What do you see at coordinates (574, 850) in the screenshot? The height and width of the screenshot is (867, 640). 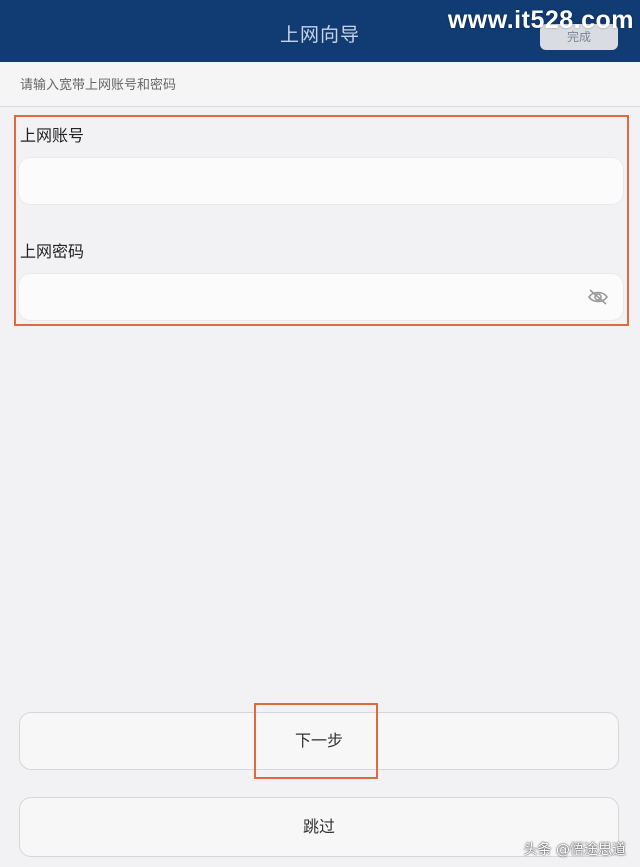 I see `credit-watermark: 头条 @悟途思道` at bounding box center [574, 850].